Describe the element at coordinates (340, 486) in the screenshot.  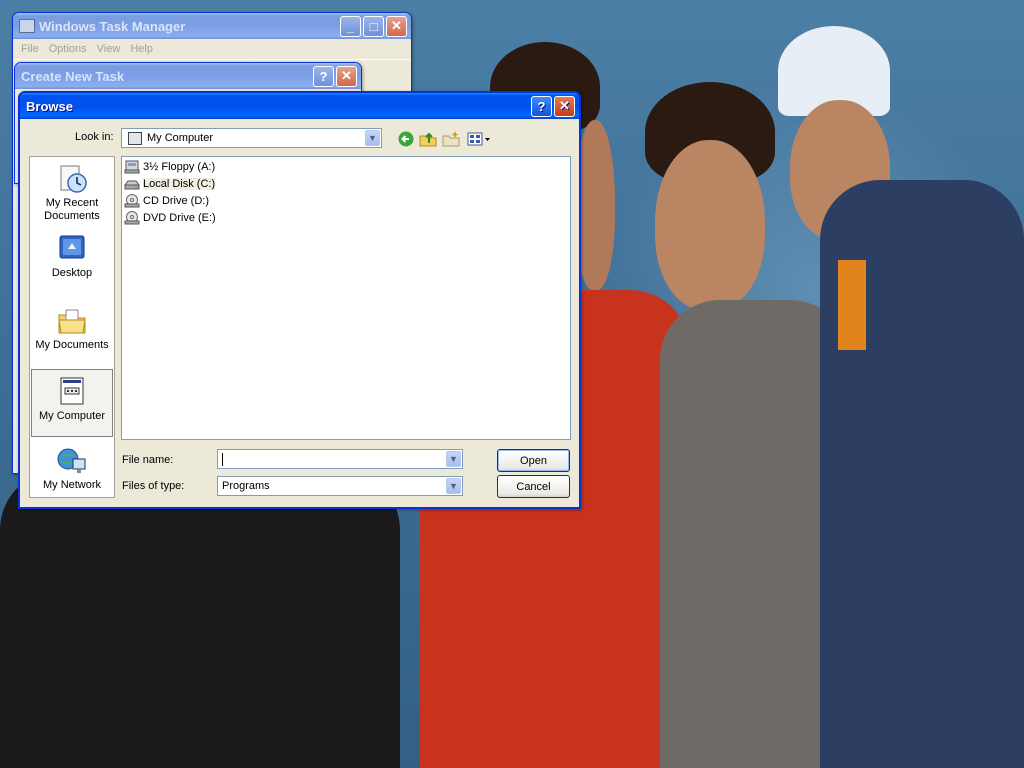
I see `file-type-dropdown: Programs ▼` at that location.